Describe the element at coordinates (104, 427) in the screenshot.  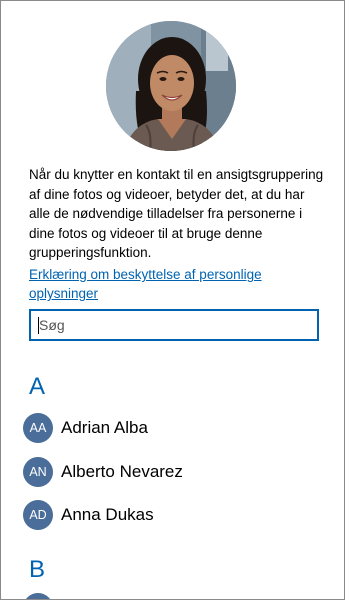
I see `contact-name: Adrian Alba` at that location.